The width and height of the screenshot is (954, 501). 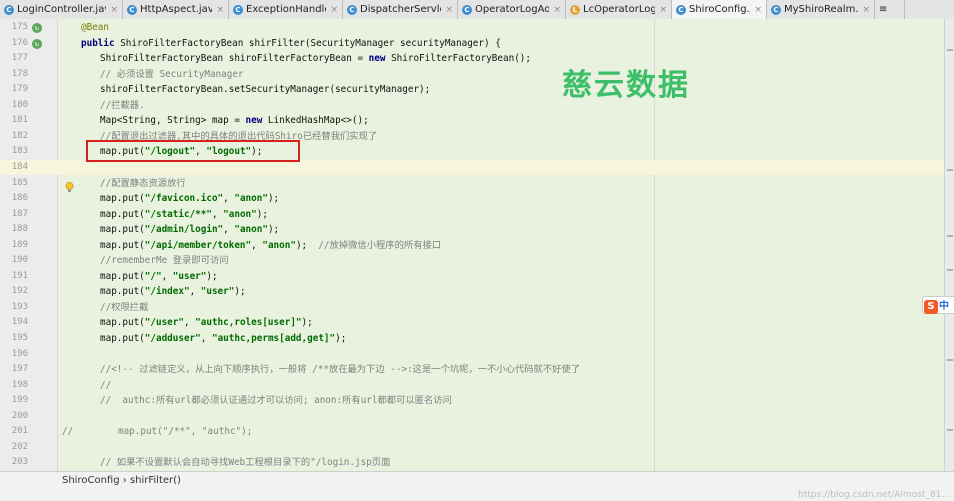 What do you see at coordinates (14, 152) in the screenshot?
I see `line-number: 183` at bounding box center [14, 152].